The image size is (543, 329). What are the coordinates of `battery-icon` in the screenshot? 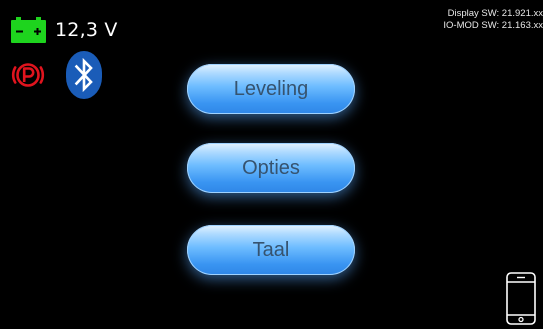 It's located at (28, 30).